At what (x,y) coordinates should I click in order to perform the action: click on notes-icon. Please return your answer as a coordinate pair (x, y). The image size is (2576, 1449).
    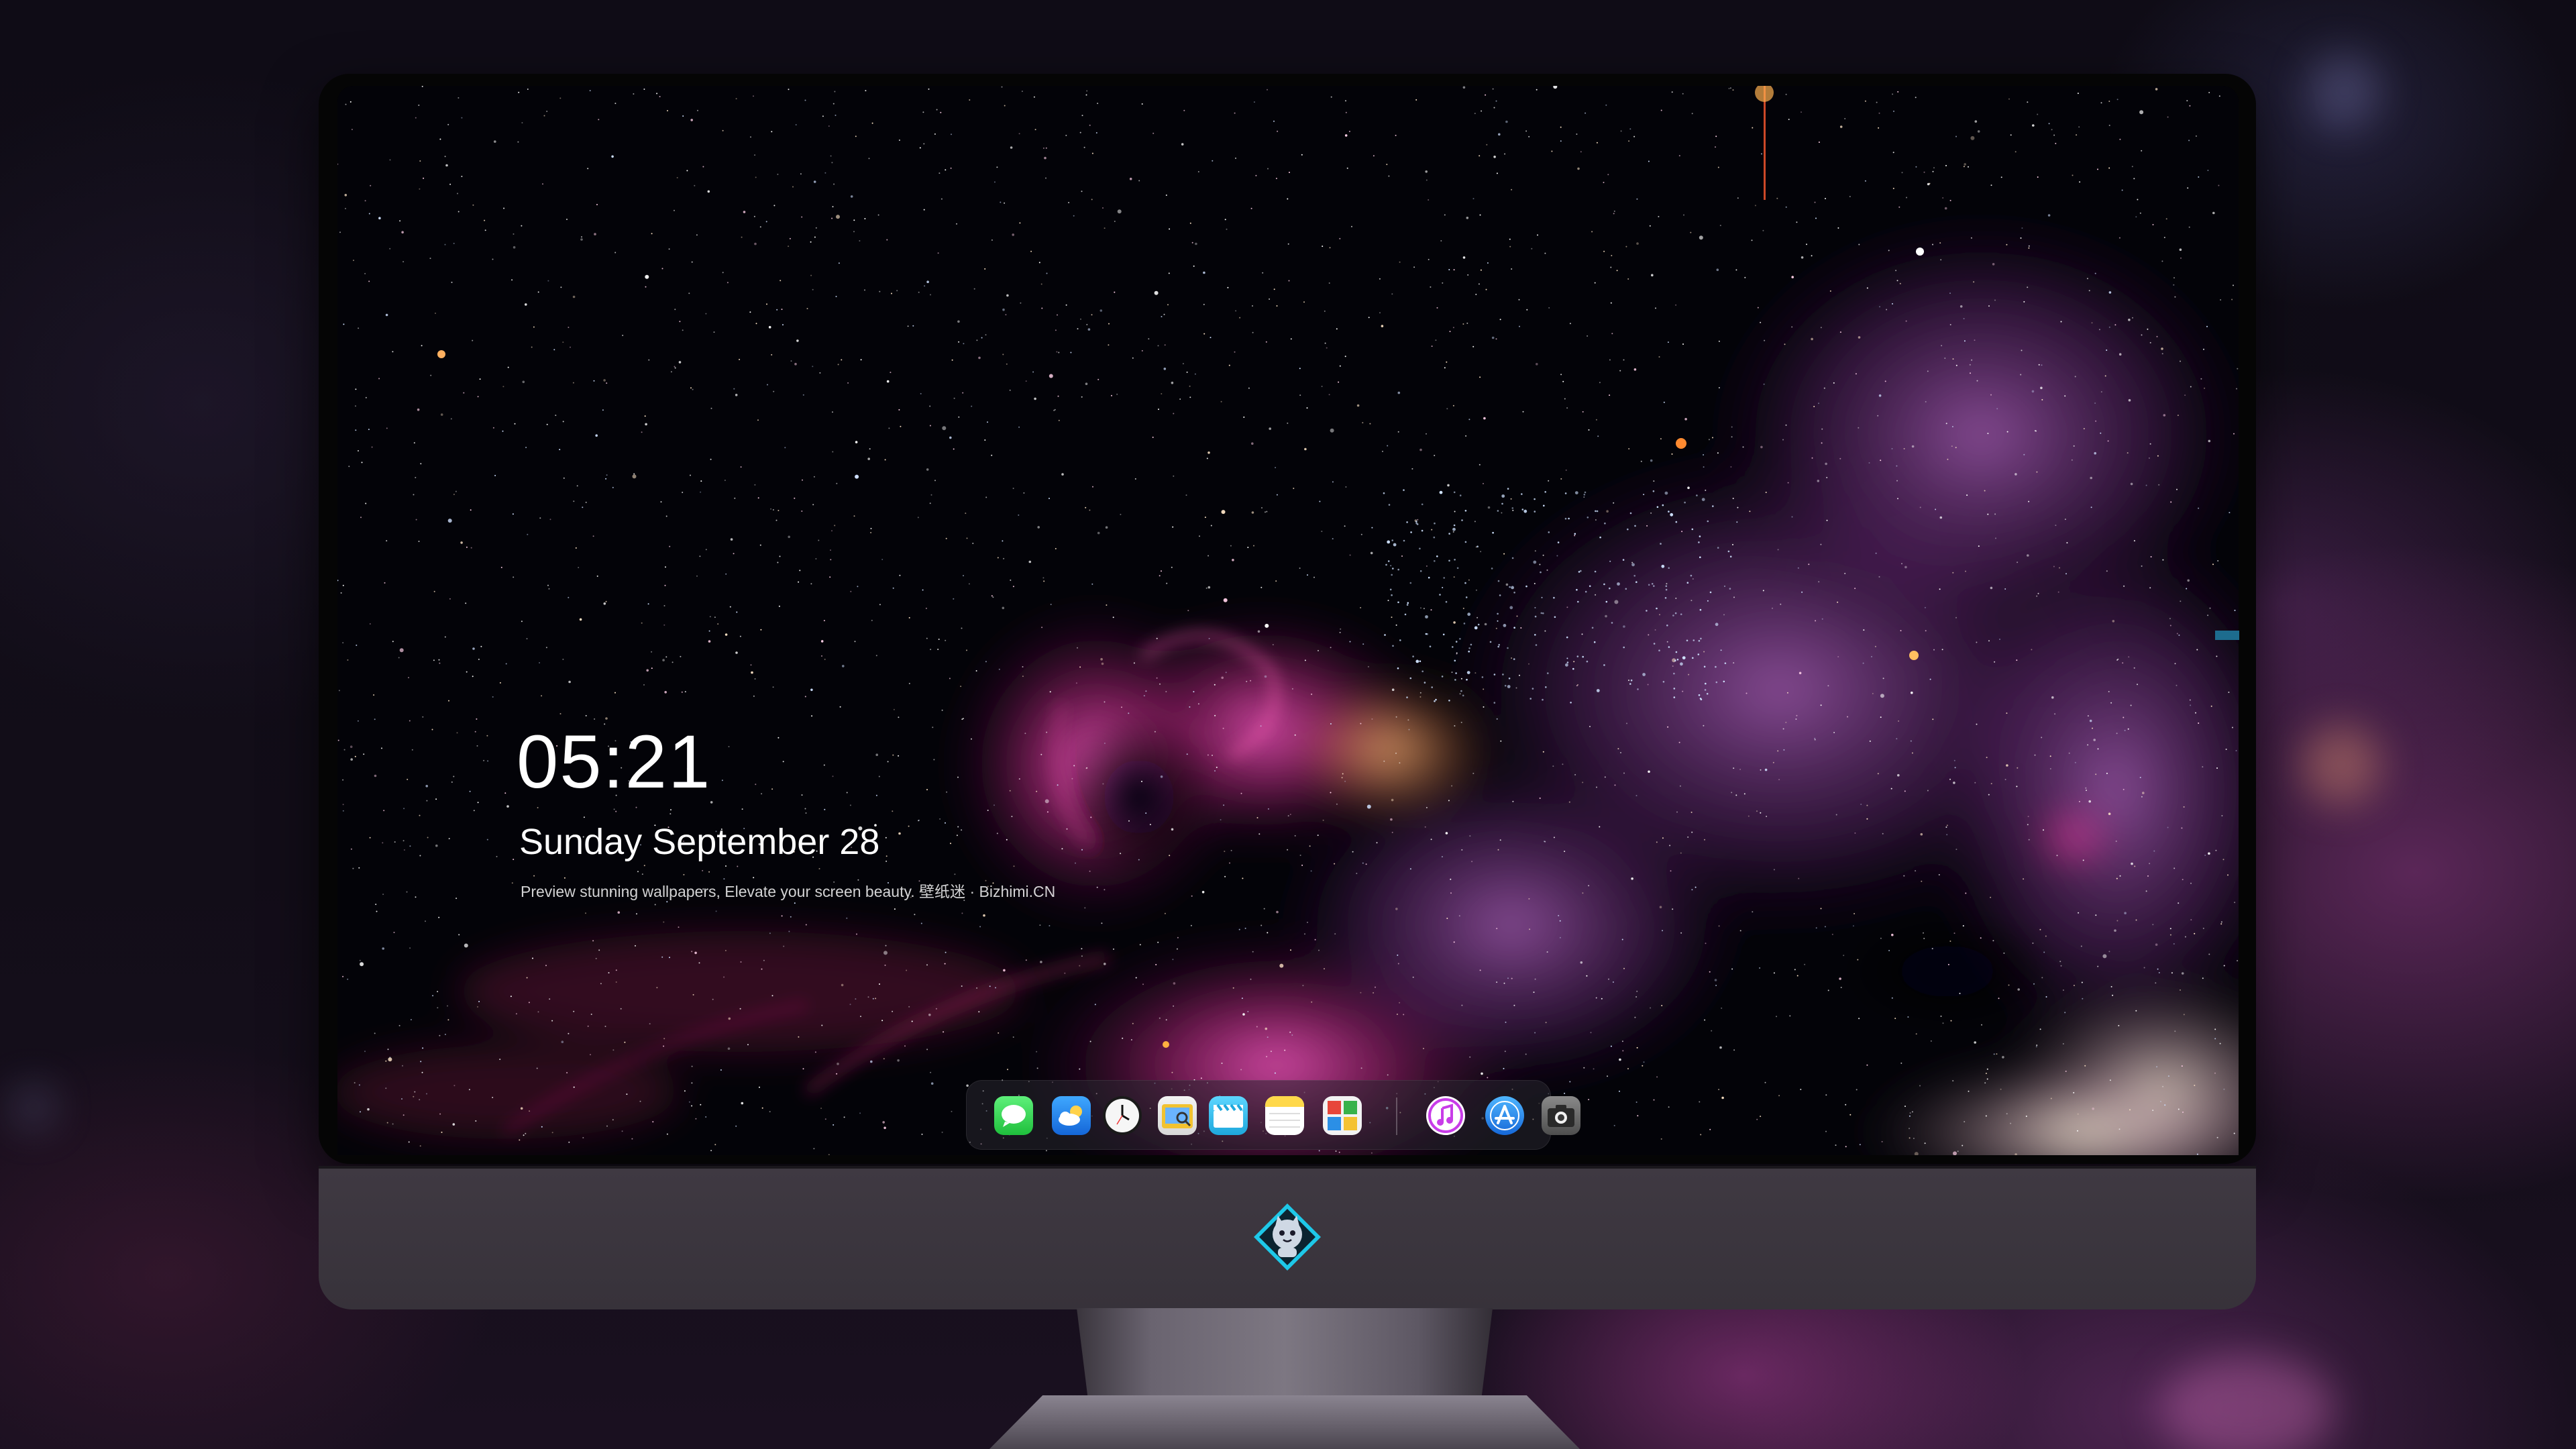
    Looking at the image, I should click on (1284, 1115).